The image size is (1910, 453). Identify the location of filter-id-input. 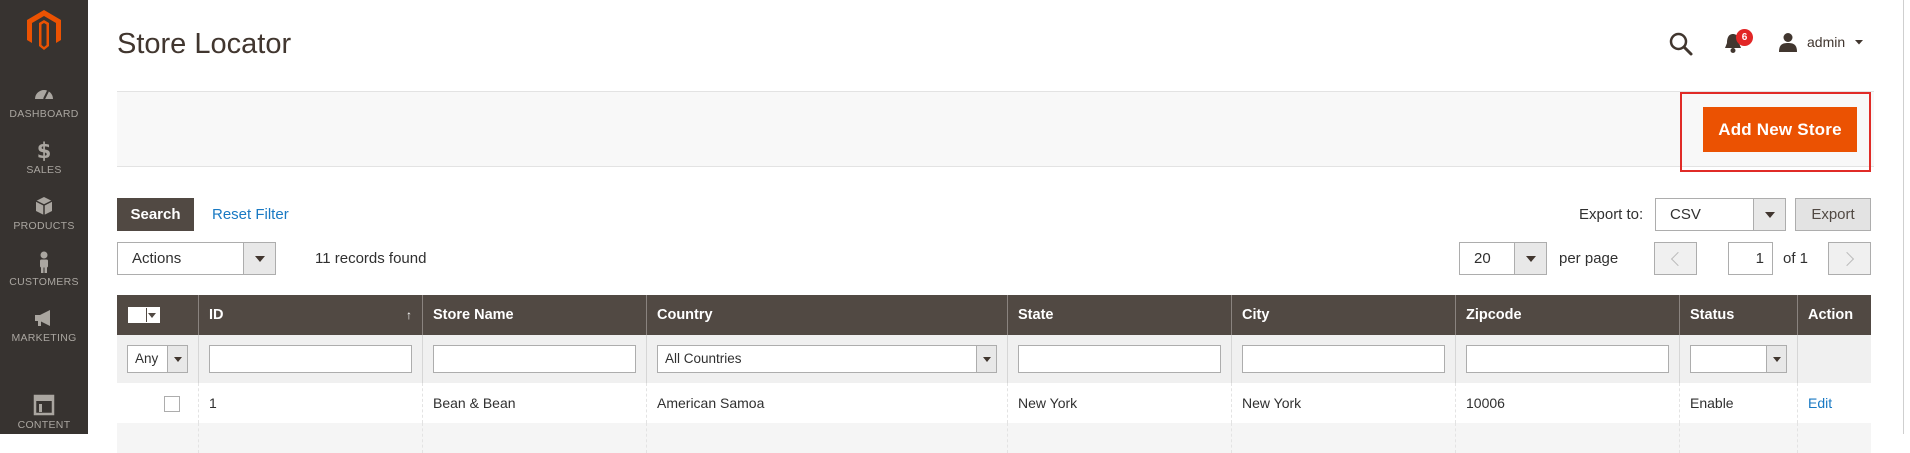
(310, 359).